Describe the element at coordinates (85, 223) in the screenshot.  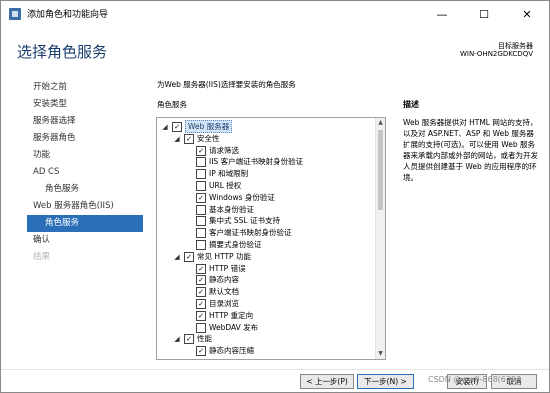
I see `nav-step-8: 角色服务` at that location.